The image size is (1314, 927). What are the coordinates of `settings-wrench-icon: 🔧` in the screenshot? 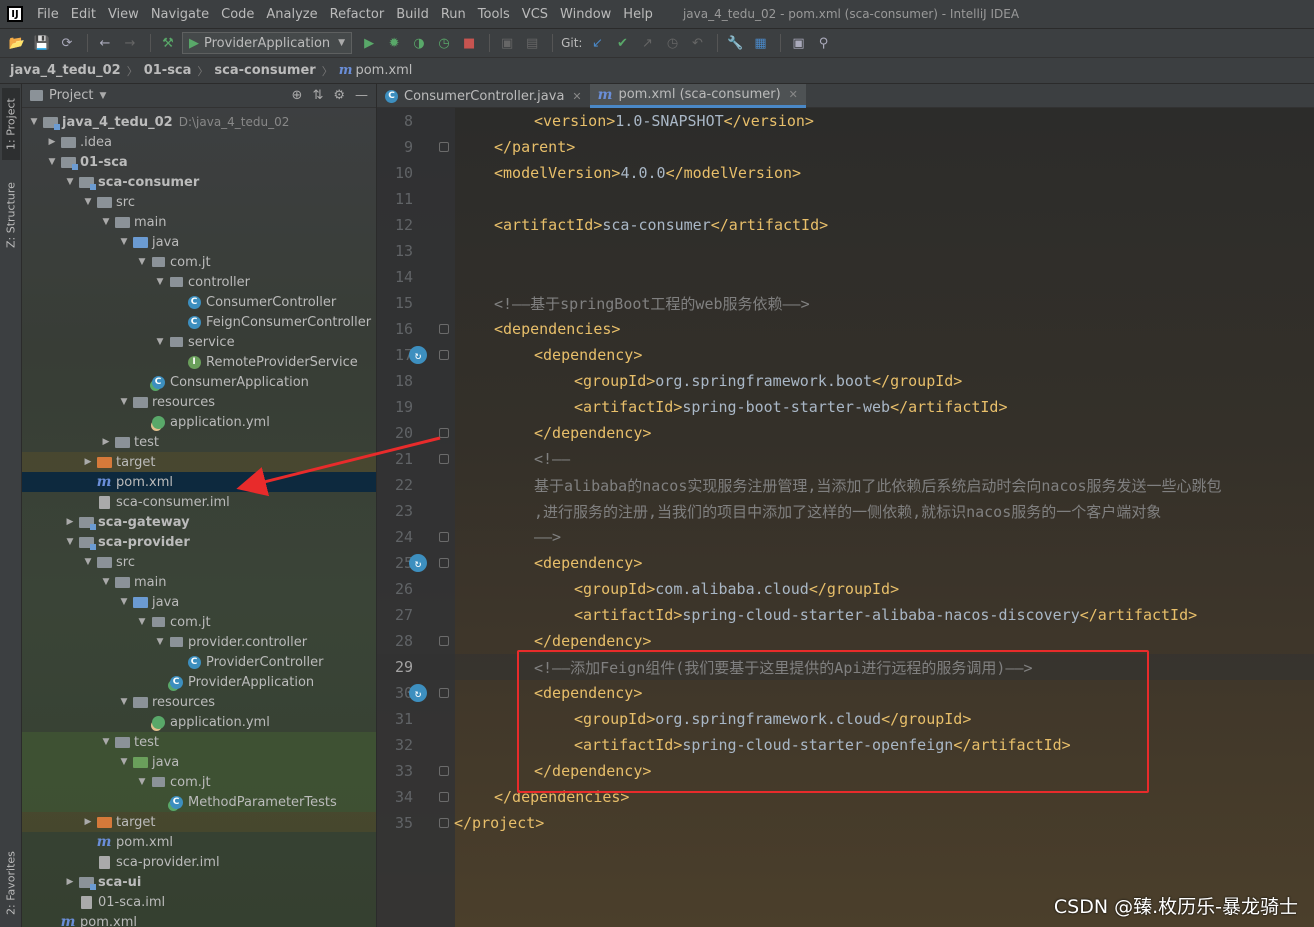 It's located at (735, 43).